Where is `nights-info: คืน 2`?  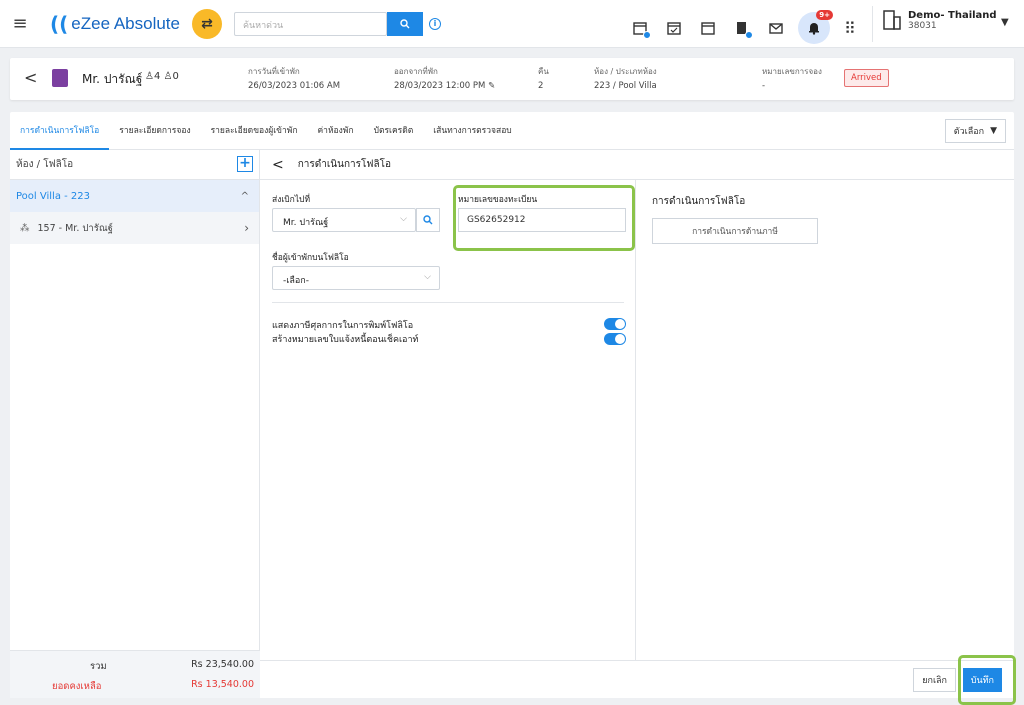
nights-info: คืน 2 is located at coordinates (543, 78).